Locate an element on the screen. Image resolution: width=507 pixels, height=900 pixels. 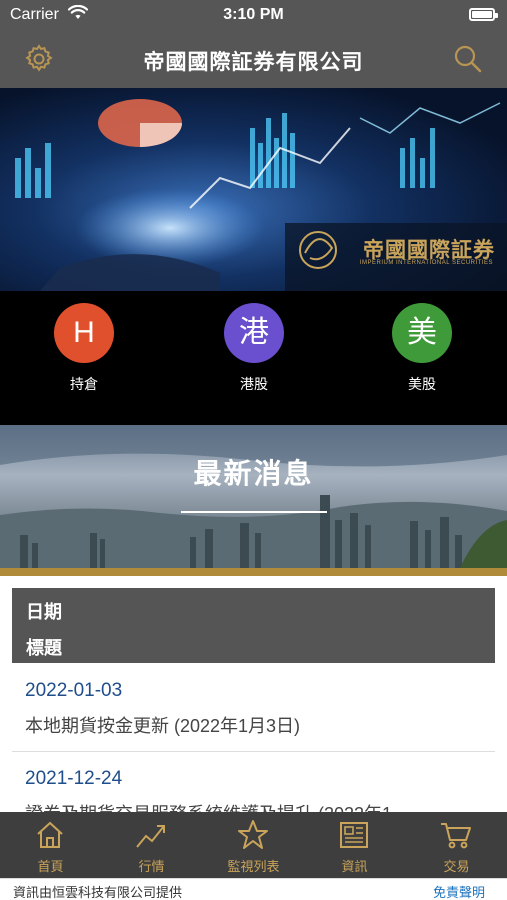
quick-link-us-stocks: 美 美股 is located at coordinates (422, 348).